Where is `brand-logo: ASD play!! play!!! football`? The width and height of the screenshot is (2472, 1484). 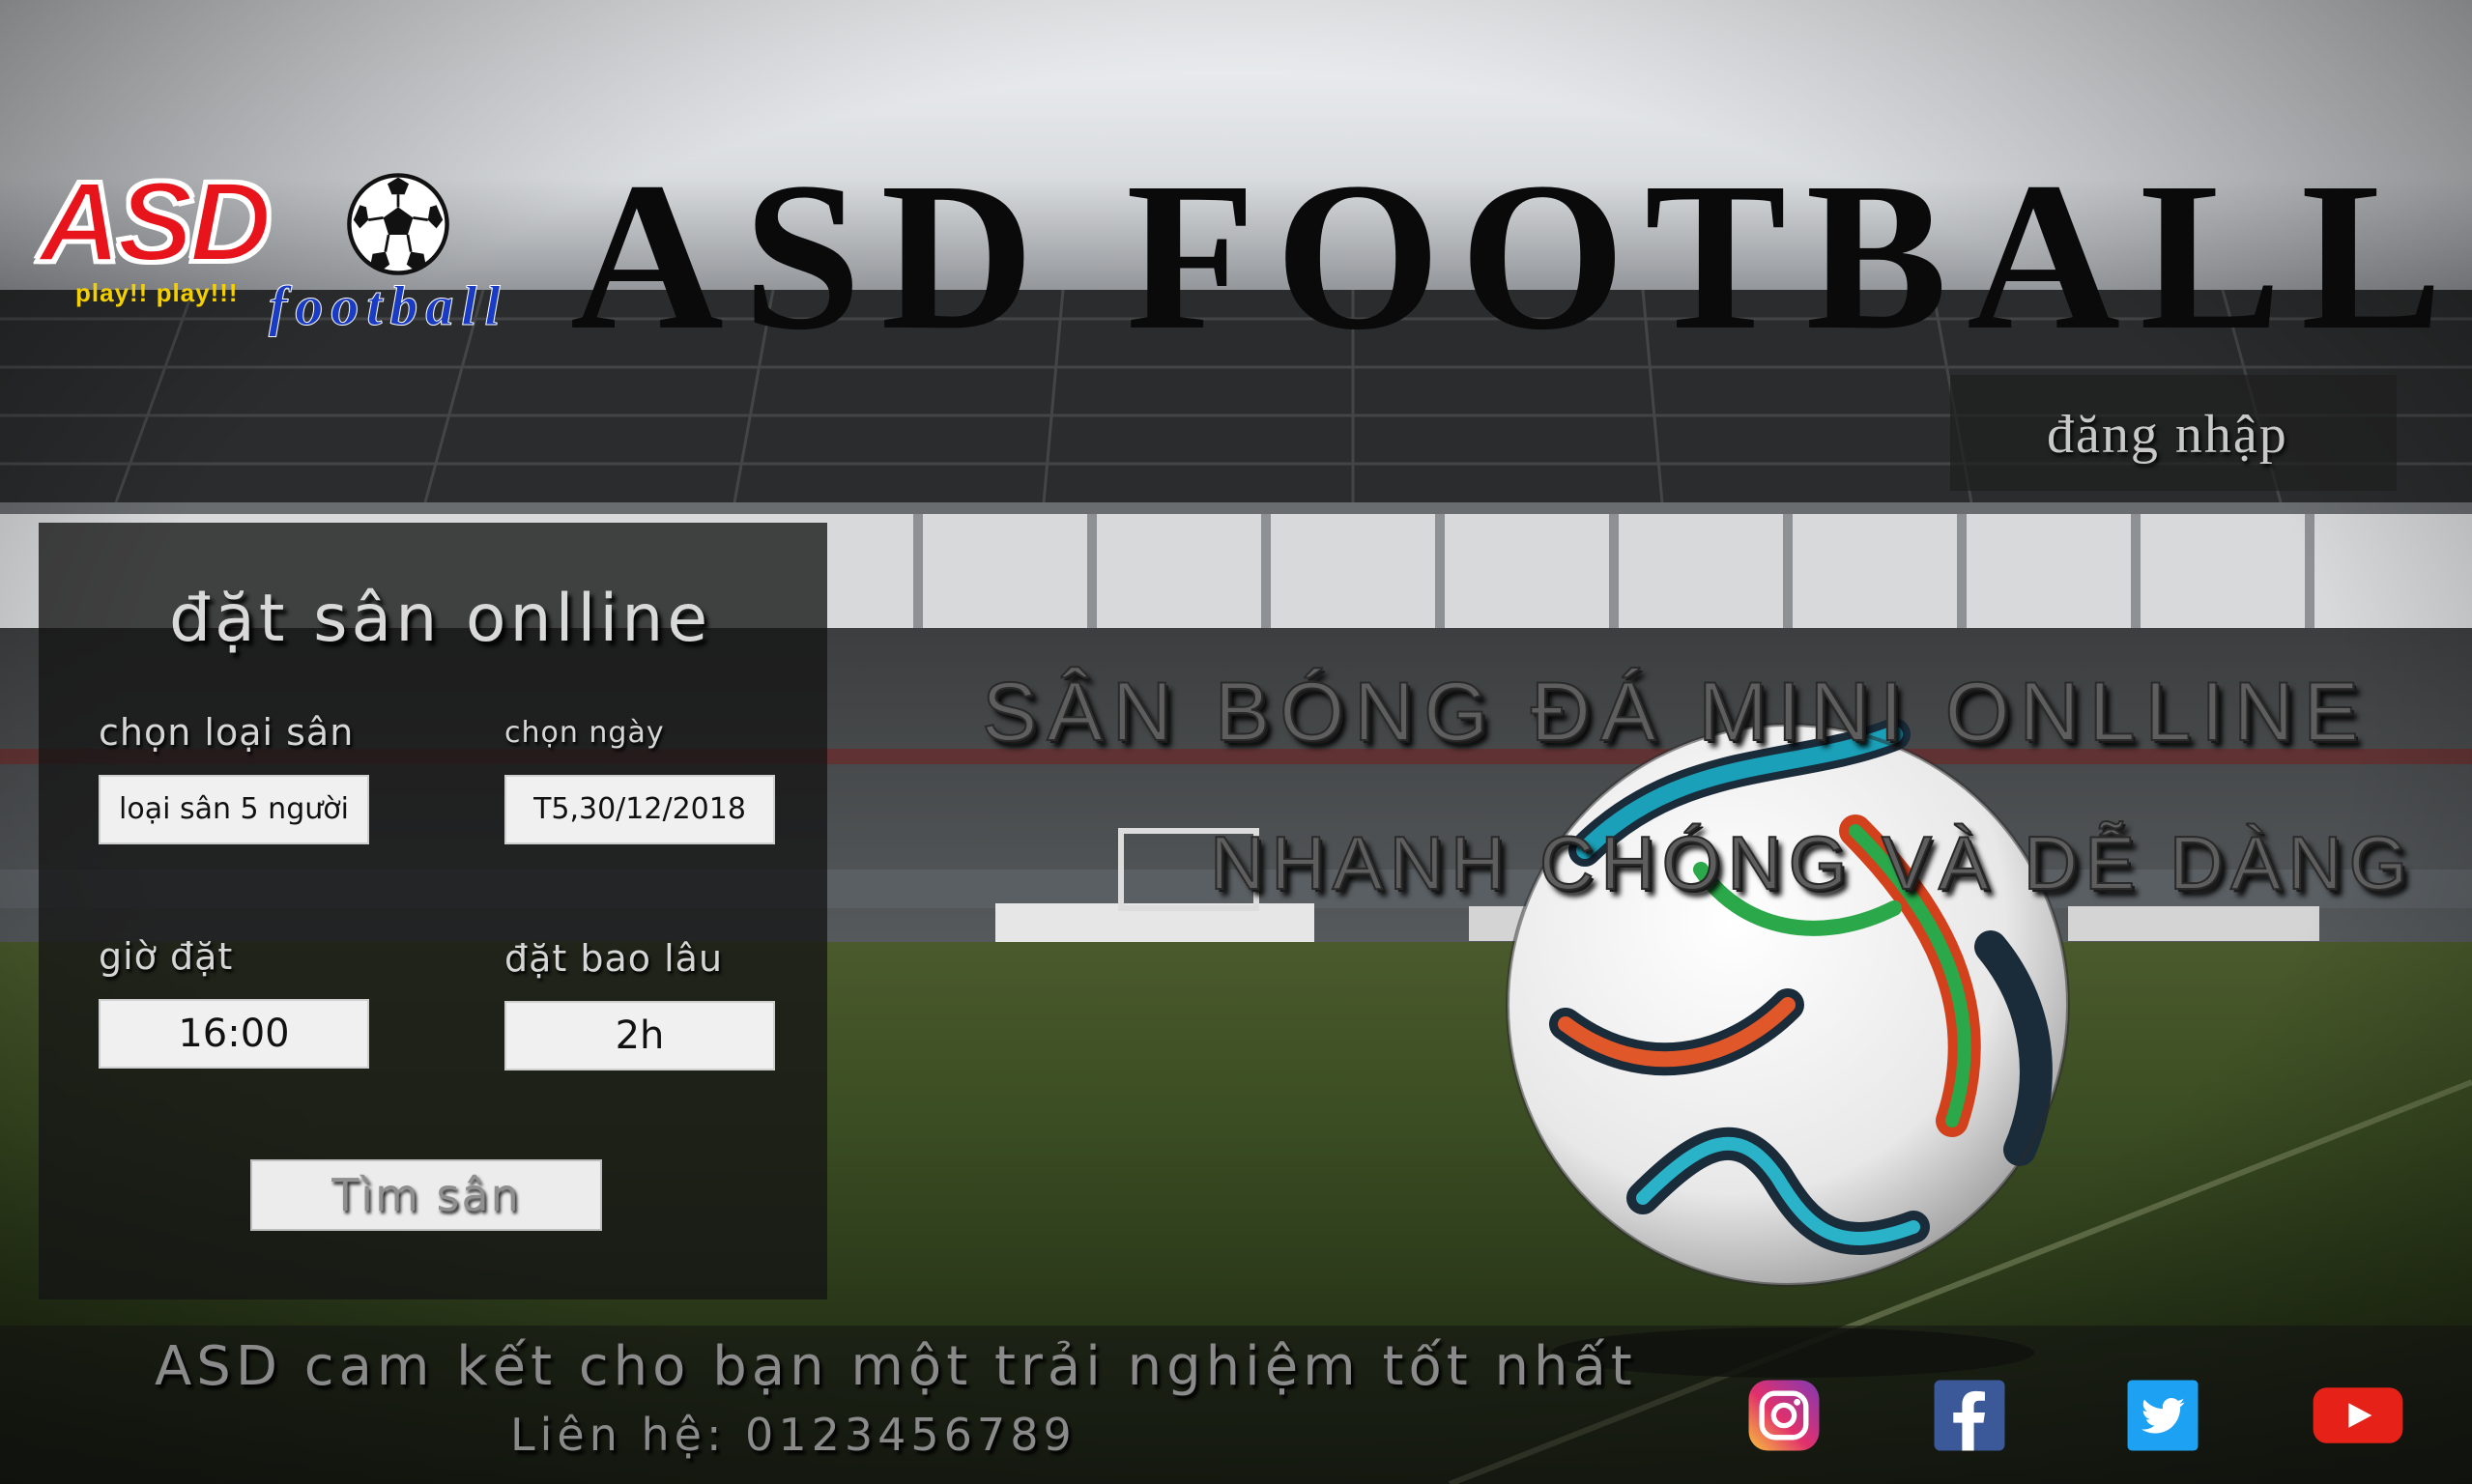 brand-logo: ASD play!! play!!! football is located at coordinates (280, 250).